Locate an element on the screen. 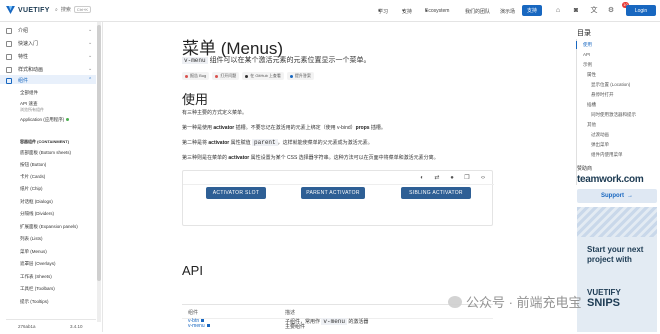 This screenshot has width=660, height=334. settings-icon: ⚙ is located at coordinates (611, 11).